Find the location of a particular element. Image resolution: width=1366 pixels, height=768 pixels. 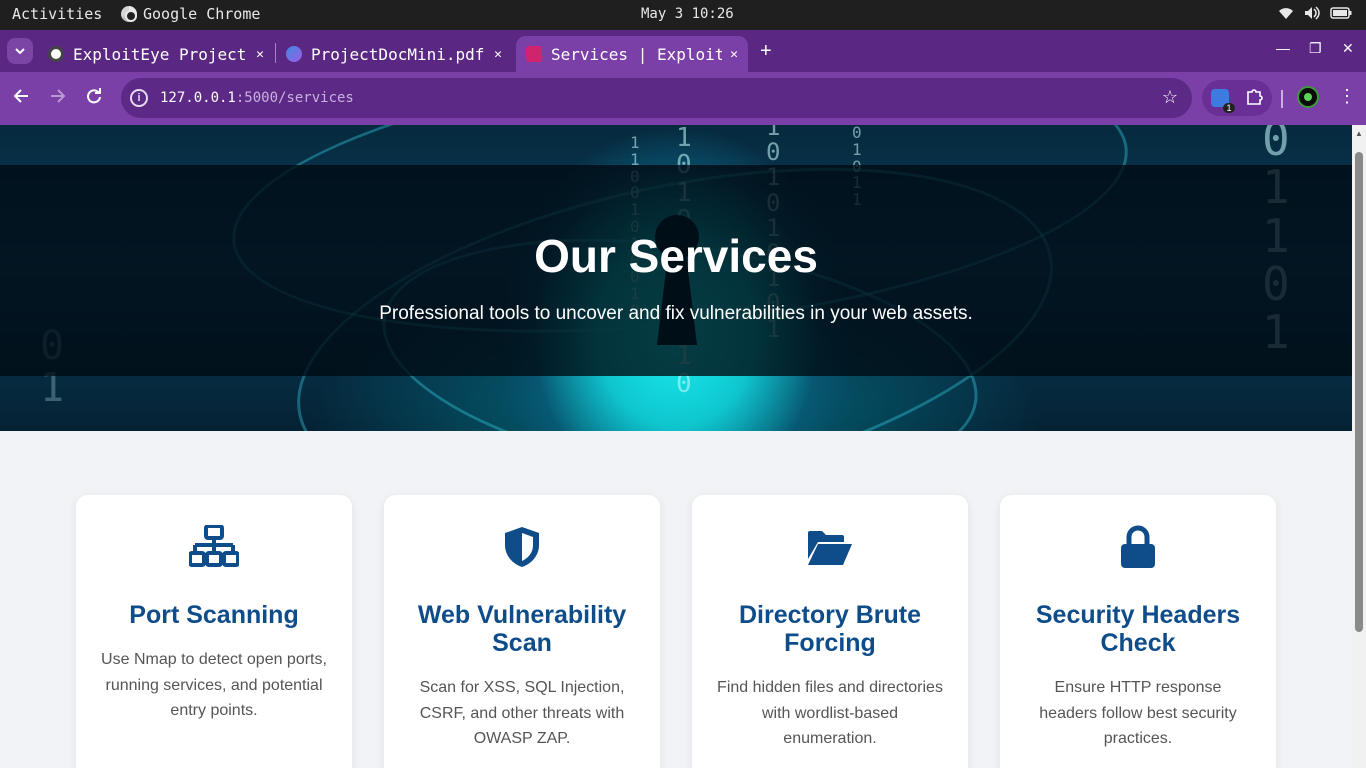

scroll-up-icon: ▲ is located at coordinates (1359, 133).